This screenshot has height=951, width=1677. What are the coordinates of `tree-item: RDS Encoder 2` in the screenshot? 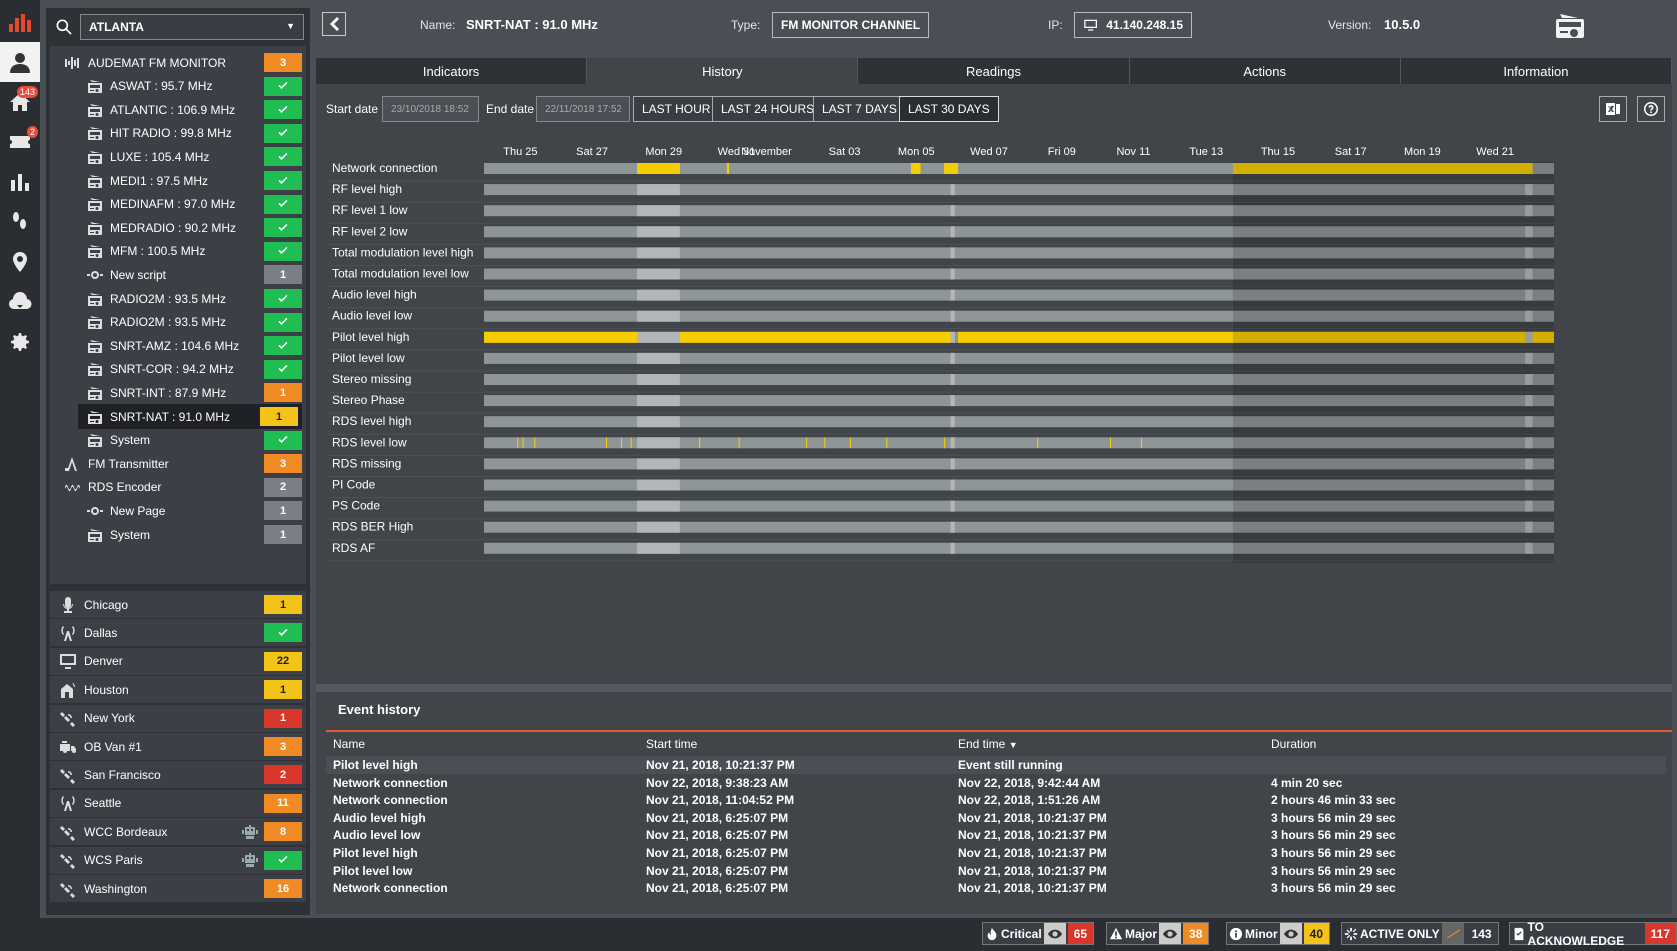 It's located at (178, 487).